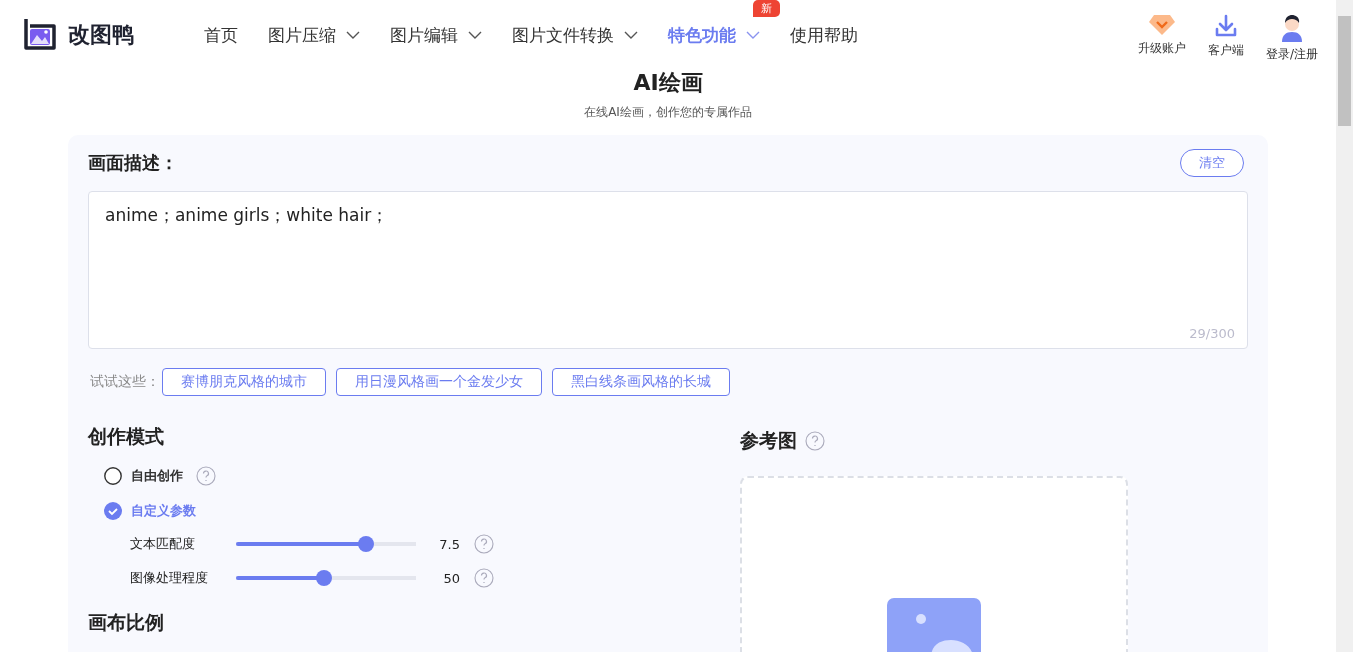 This screenshot has width=1353, height=652. I want to click on nav-link: 首页, so click(221, 35).